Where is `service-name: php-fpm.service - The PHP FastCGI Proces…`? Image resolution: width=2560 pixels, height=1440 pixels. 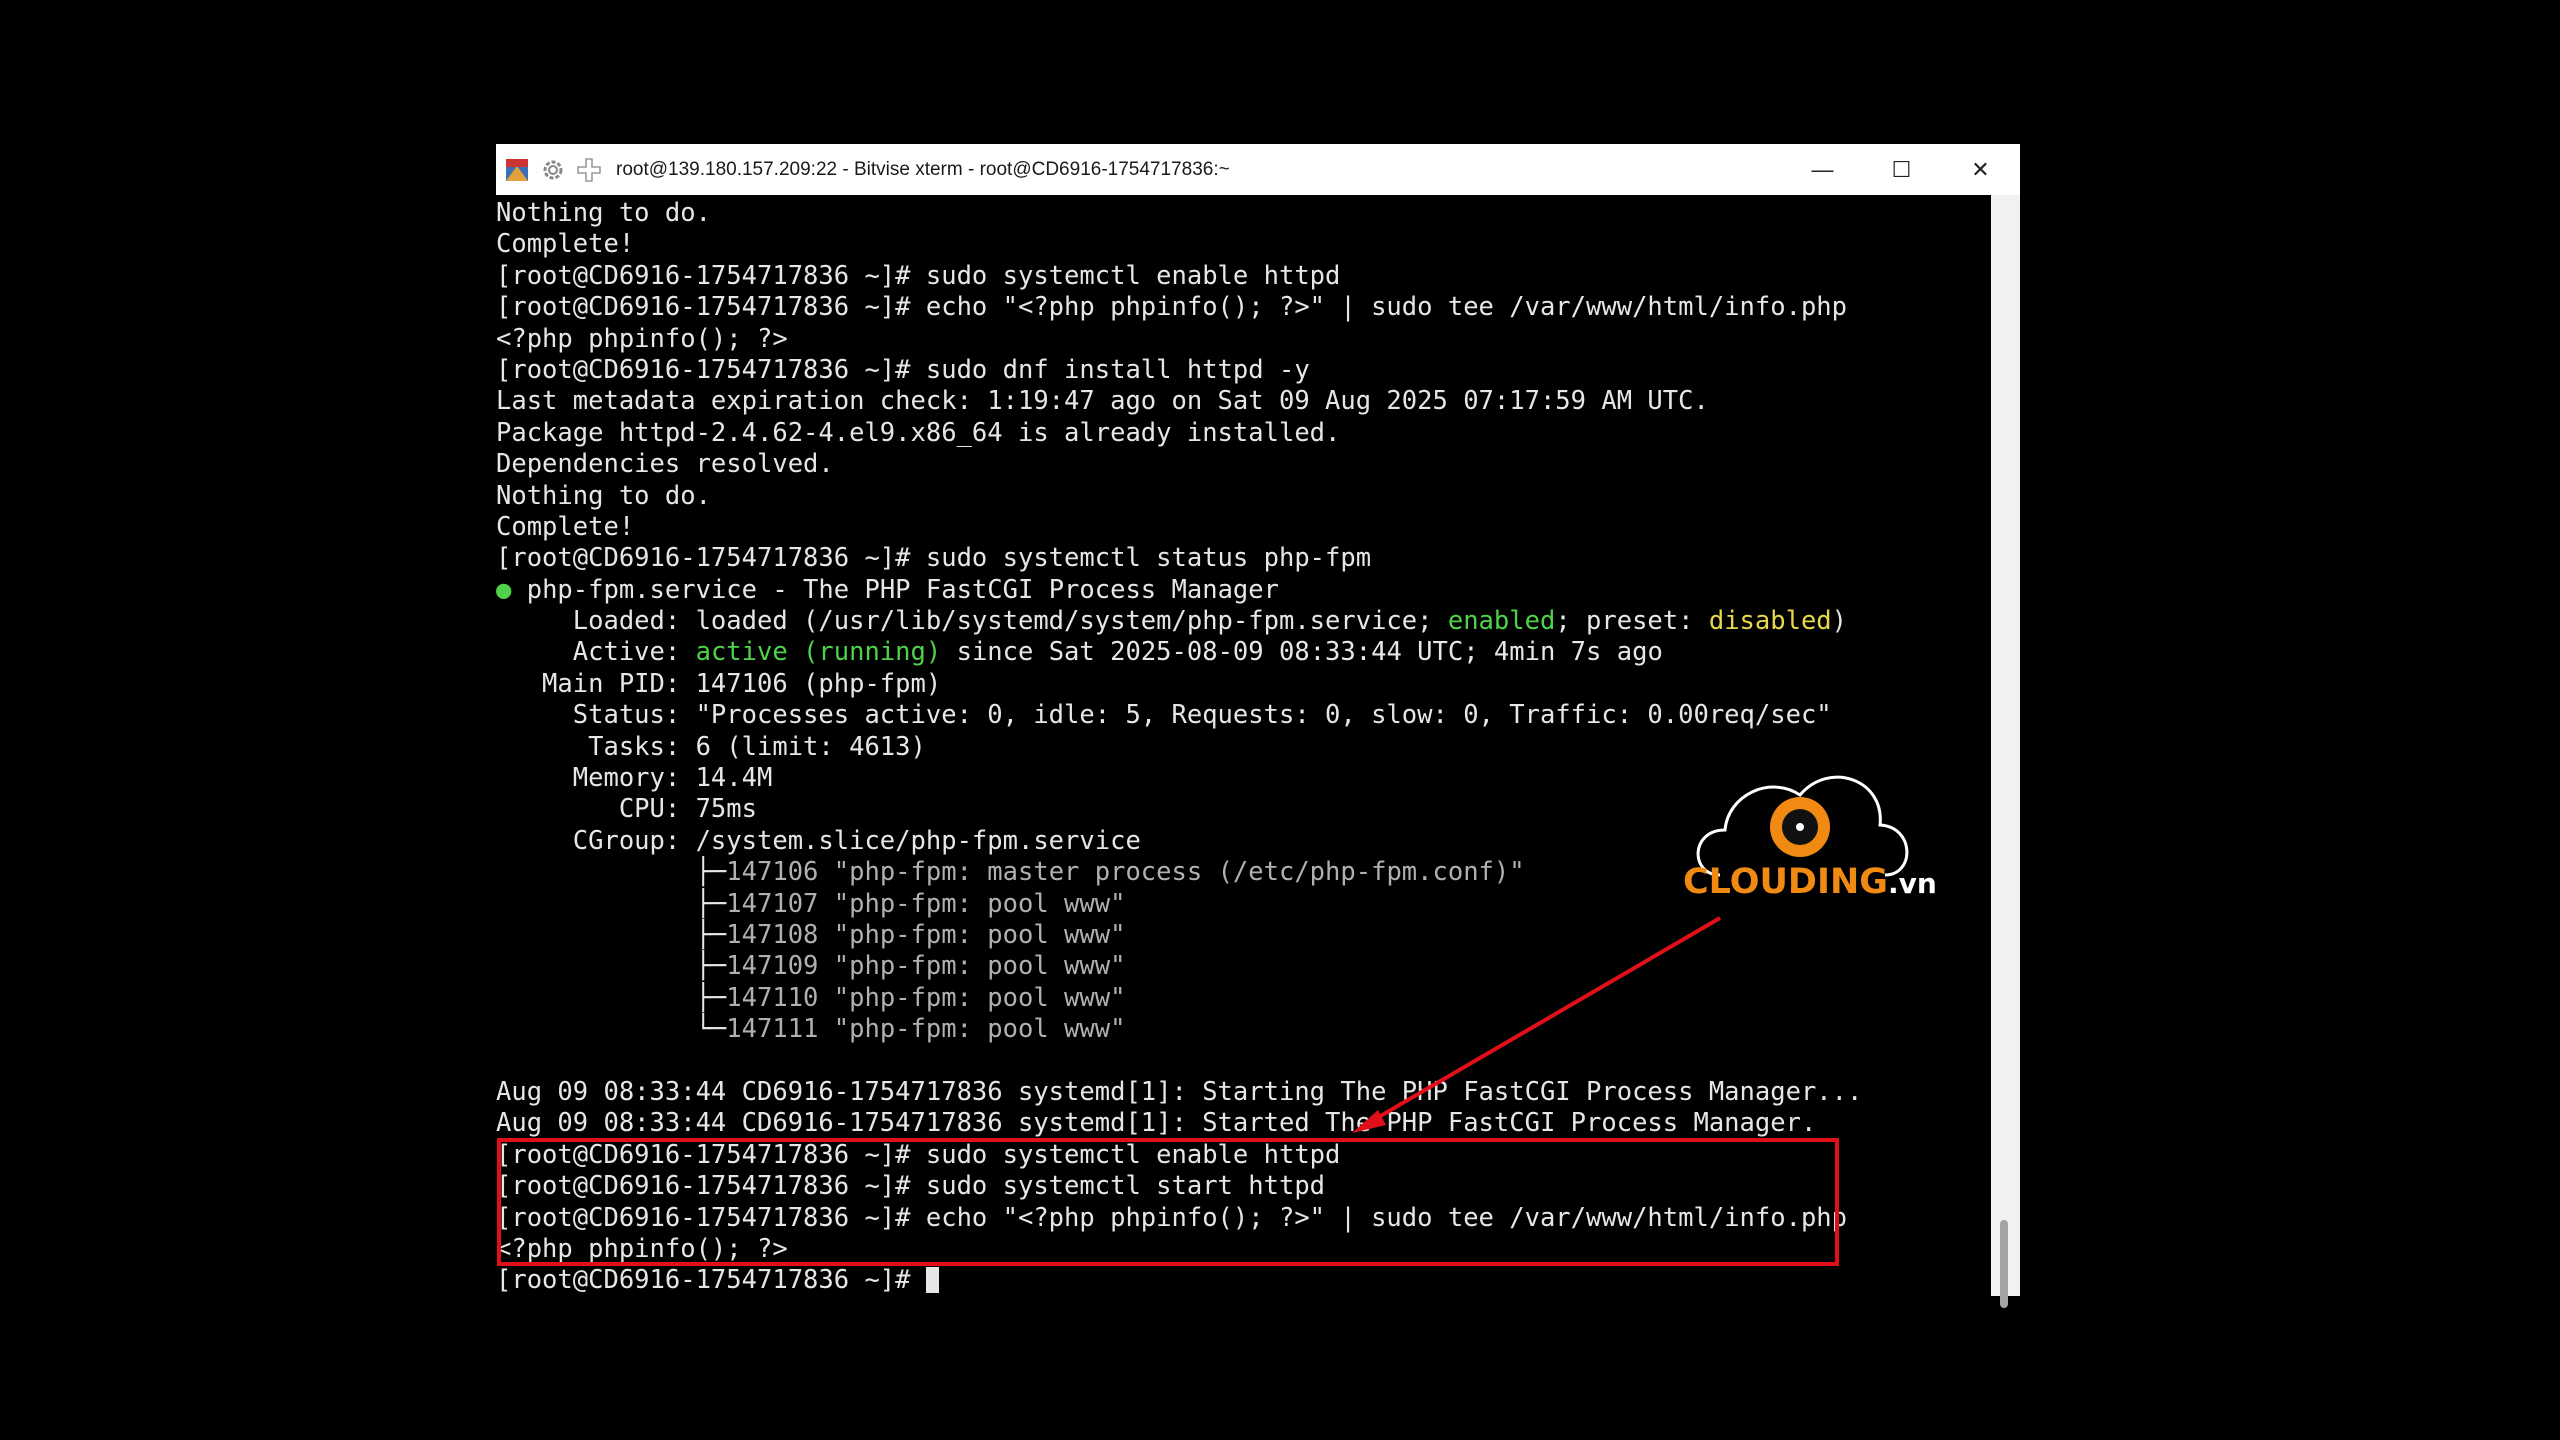
service-name: php-fpm.service - The PHP FastCGI Proces… is located at coordinates (895, 589).